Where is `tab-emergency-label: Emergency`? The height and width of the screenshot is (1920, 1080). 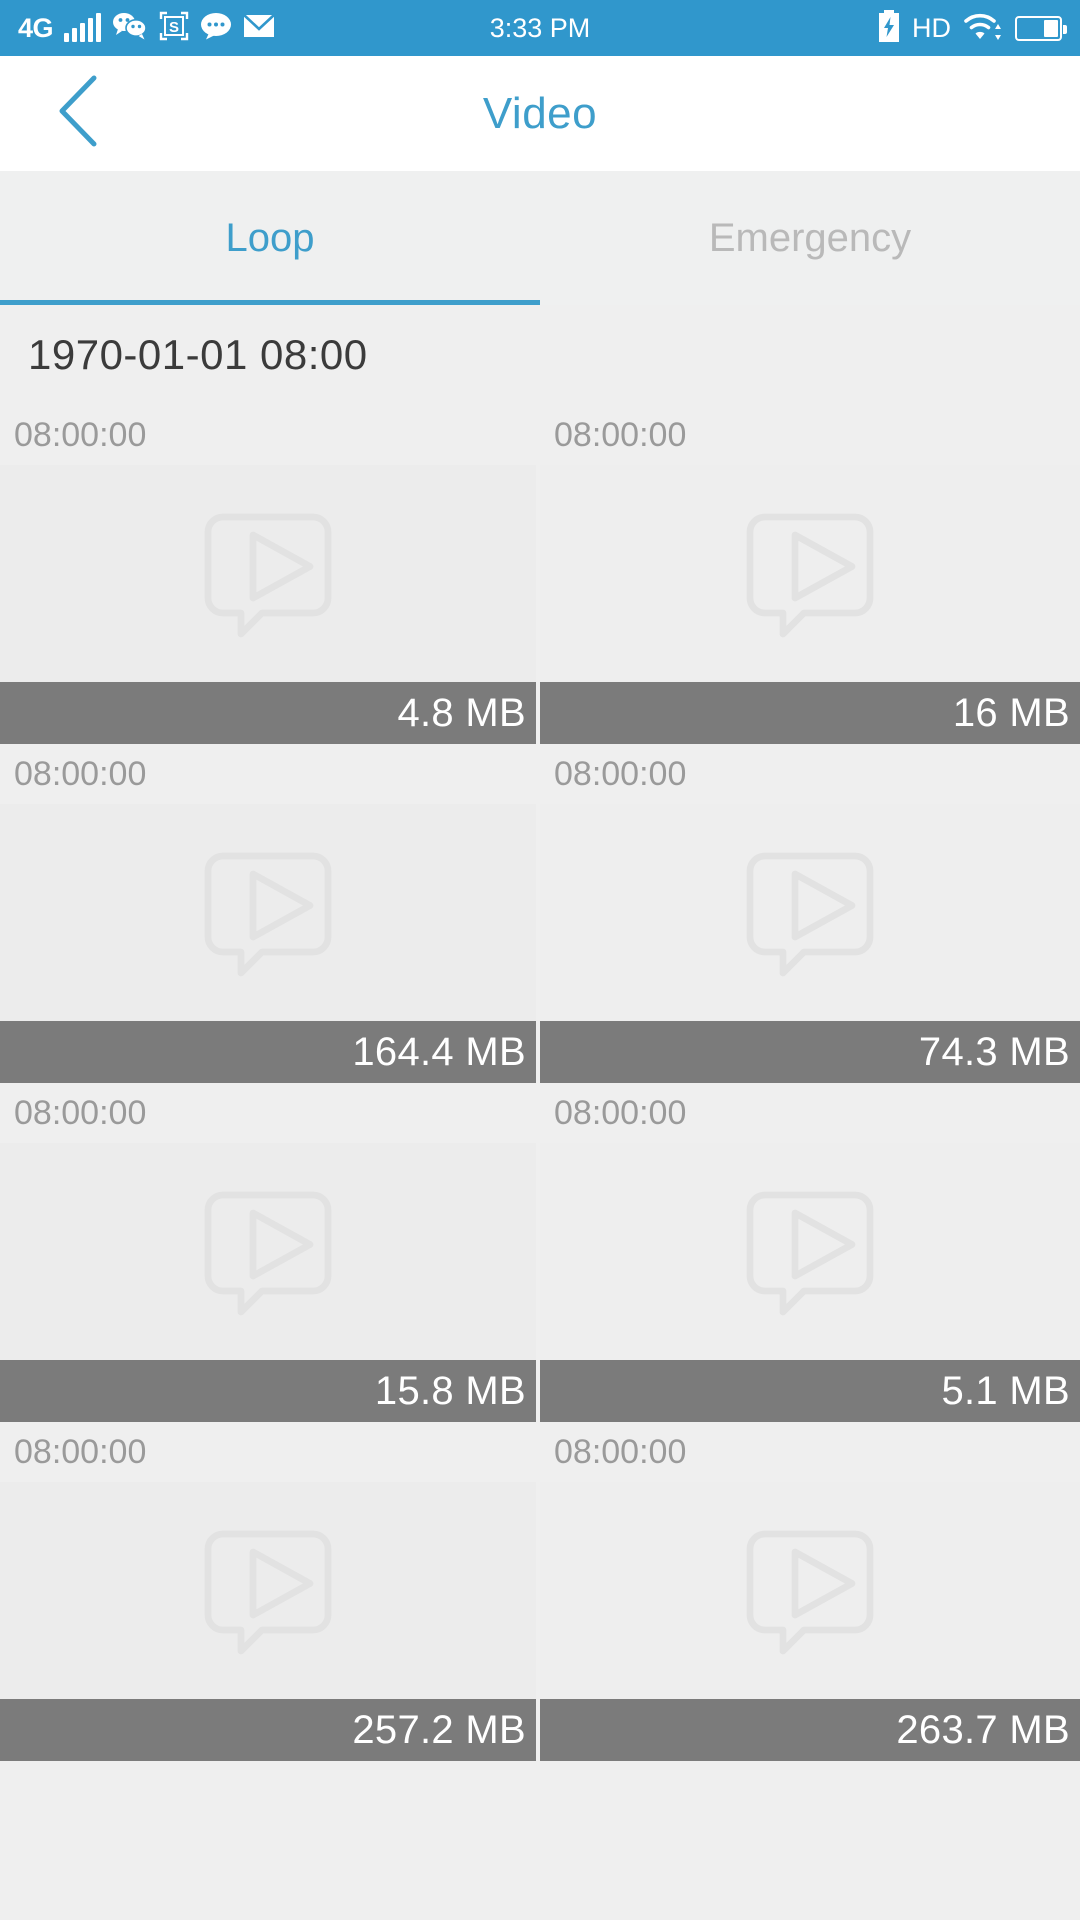 tab-emergency-label: Emergency is located at coordinates (810, 237).